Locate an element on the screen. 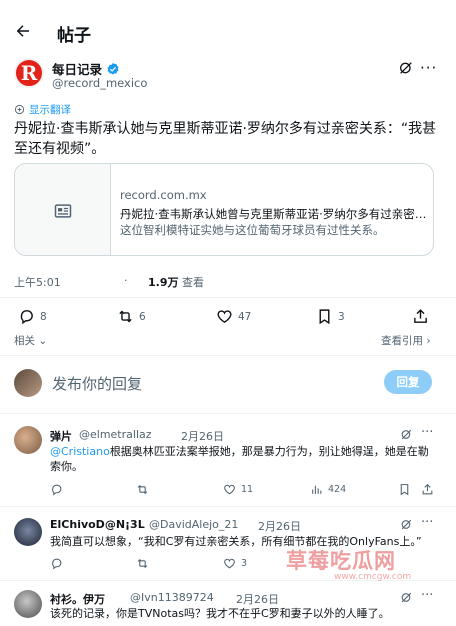 Image resolution: width=456 pixels, height=626 pixels. comment-bookmark-action is located at coordinates (404, 489).